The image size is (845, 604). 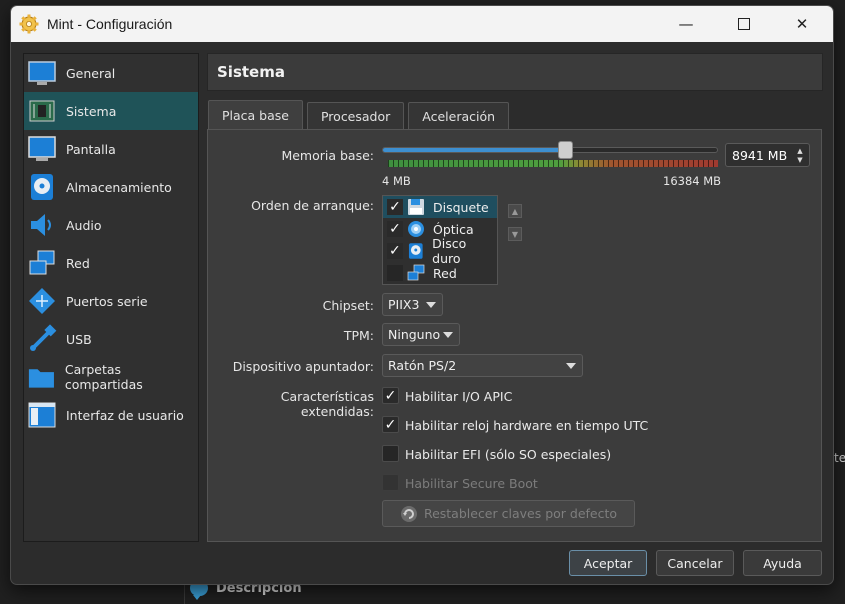 I want to click on sidebar-item-puertos-serie: Puertos serie, so click(x=111, y=301).